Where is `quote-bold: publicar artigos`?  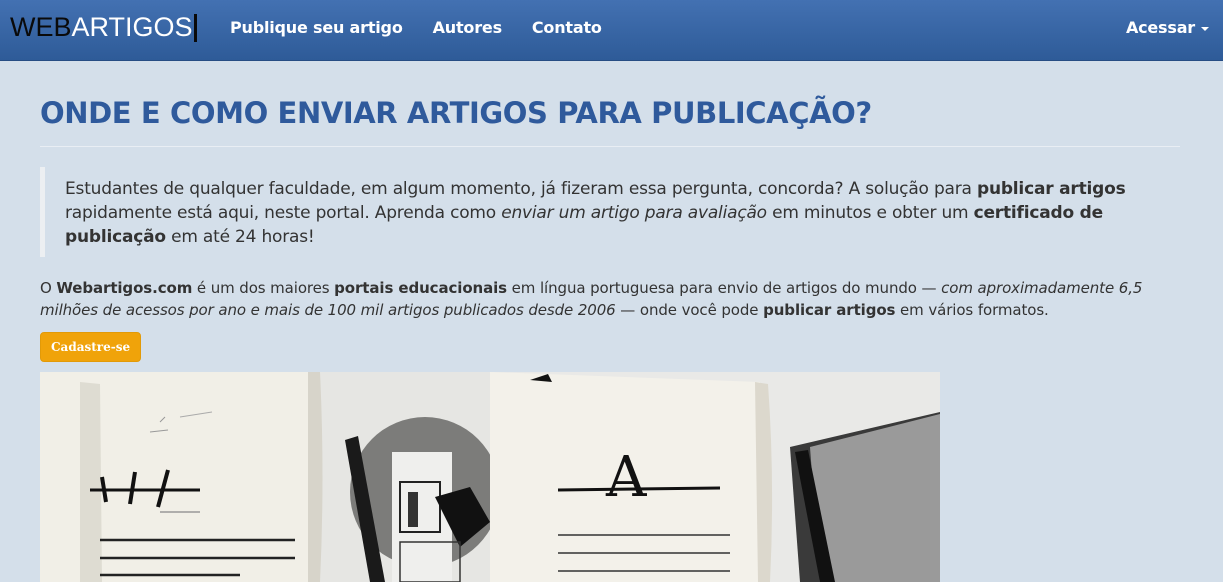 quote-bold: publicar artigos is located at coordinates (1051, 189).